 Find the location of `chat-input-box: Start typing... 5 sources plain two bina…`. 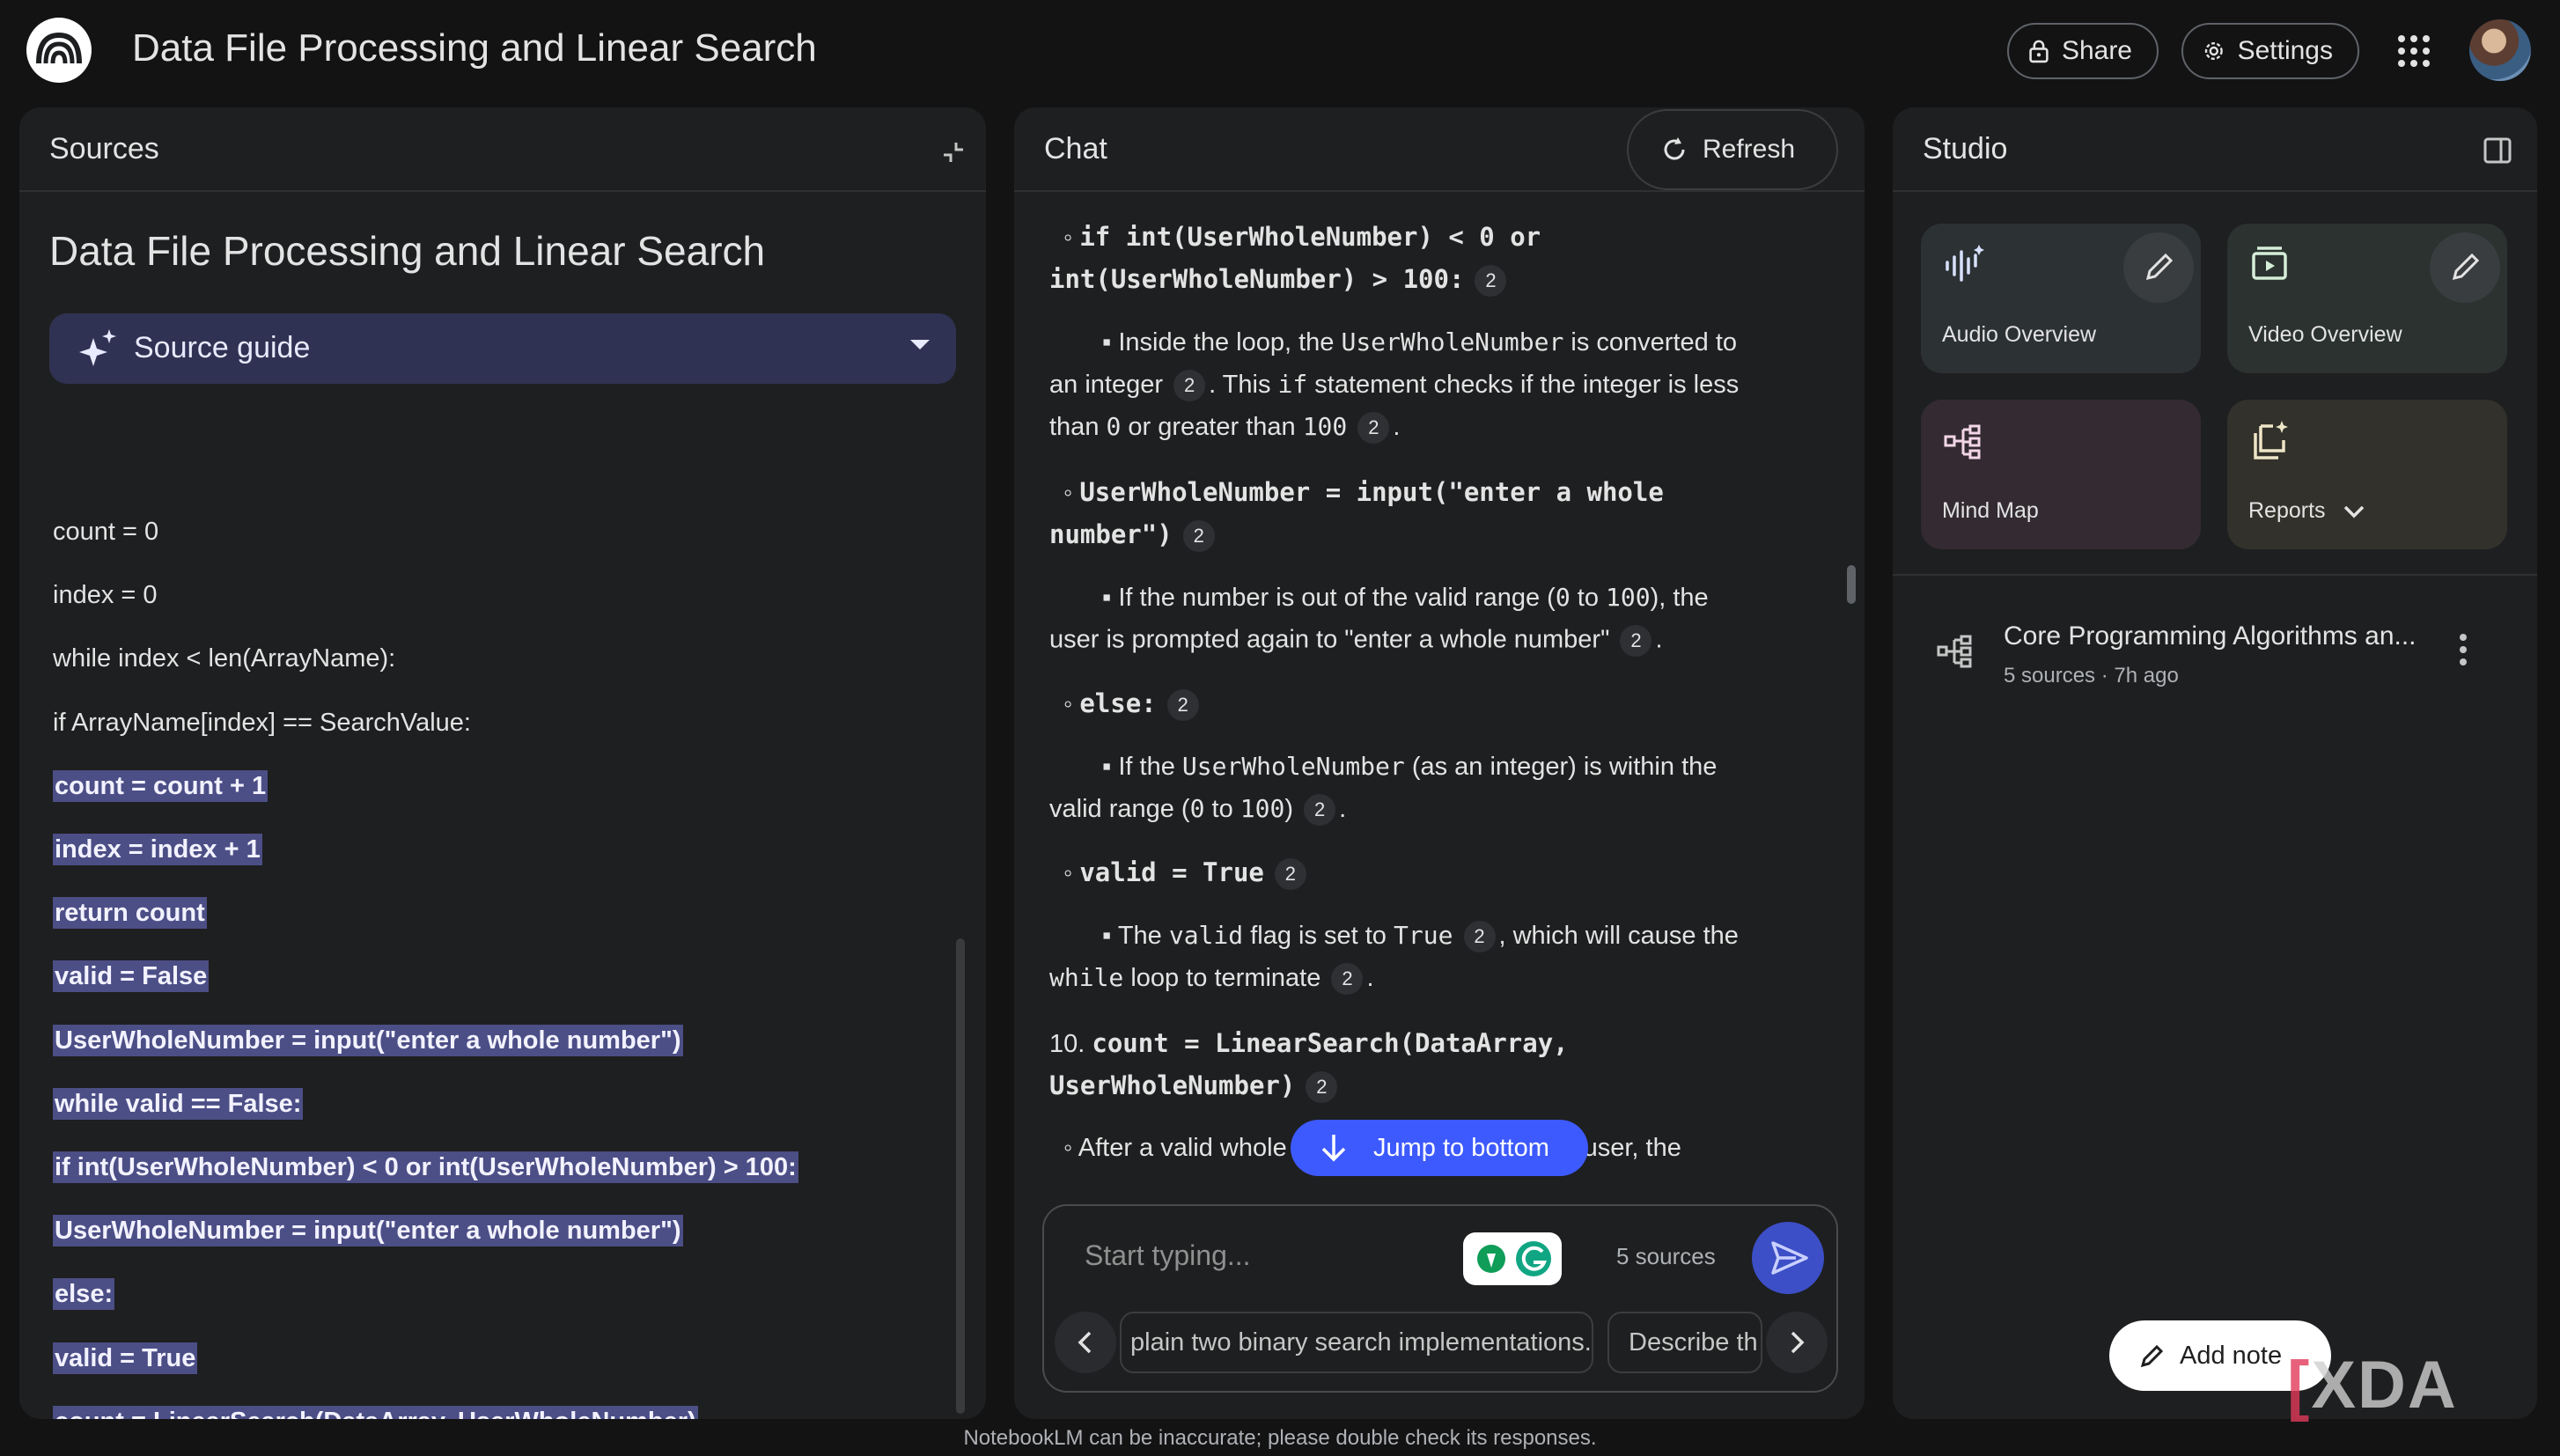

chat-input-box: Start typing... 5 sources plain two bina… is located at coordinates (1440, 1298).